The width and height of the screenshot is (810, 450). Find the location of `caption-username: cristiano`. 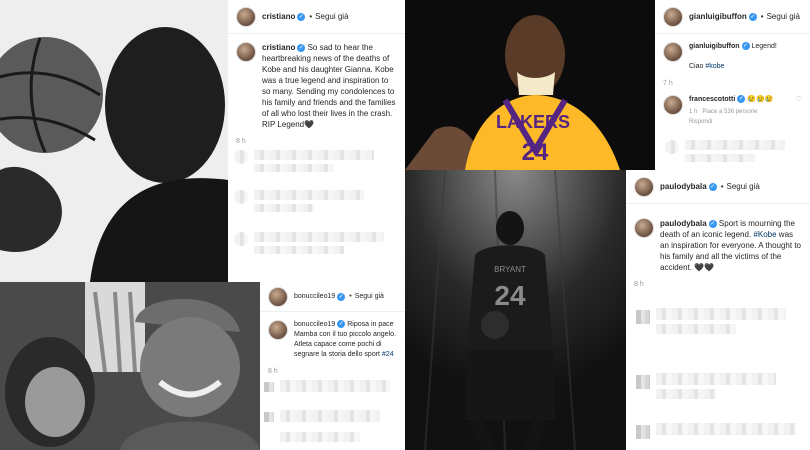

caption-username: cristiano is located at coordinates (278, 47).